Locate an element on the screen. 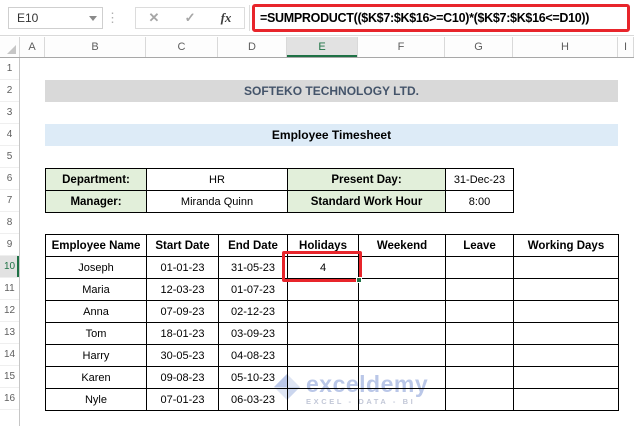 The height and width of the screenshot is (426, 634). present-day-value-cell: 31-Dec-23 is located at coordinates (480, 180).